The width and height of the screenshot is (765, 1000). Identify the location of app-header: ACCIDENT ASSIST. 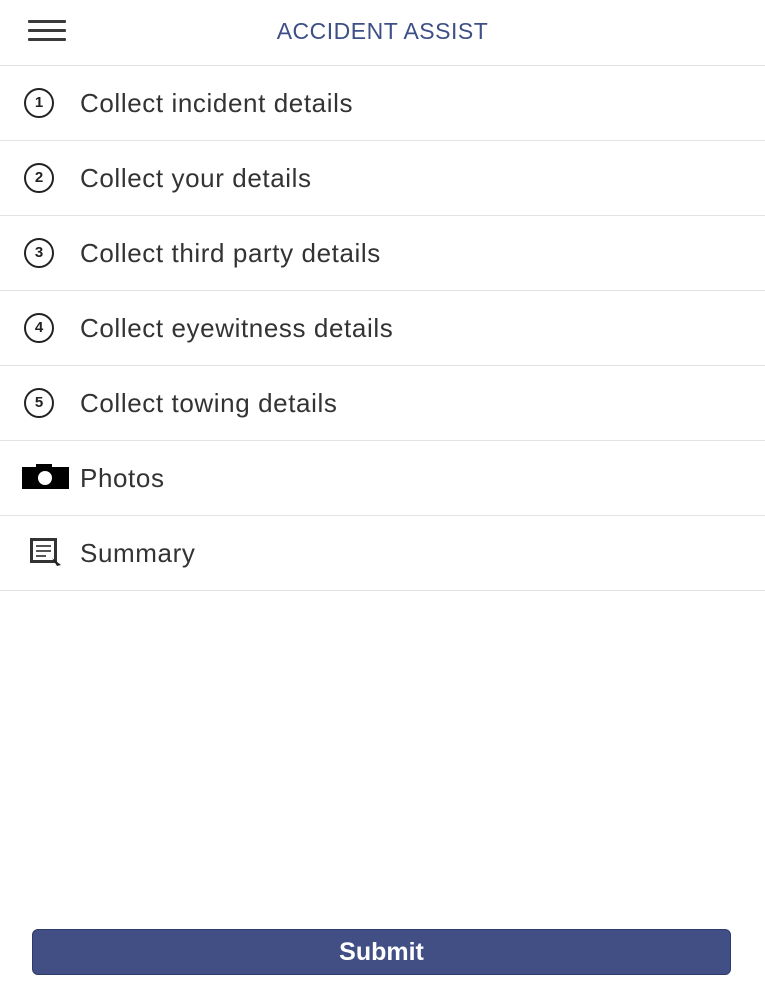
(382, 33).